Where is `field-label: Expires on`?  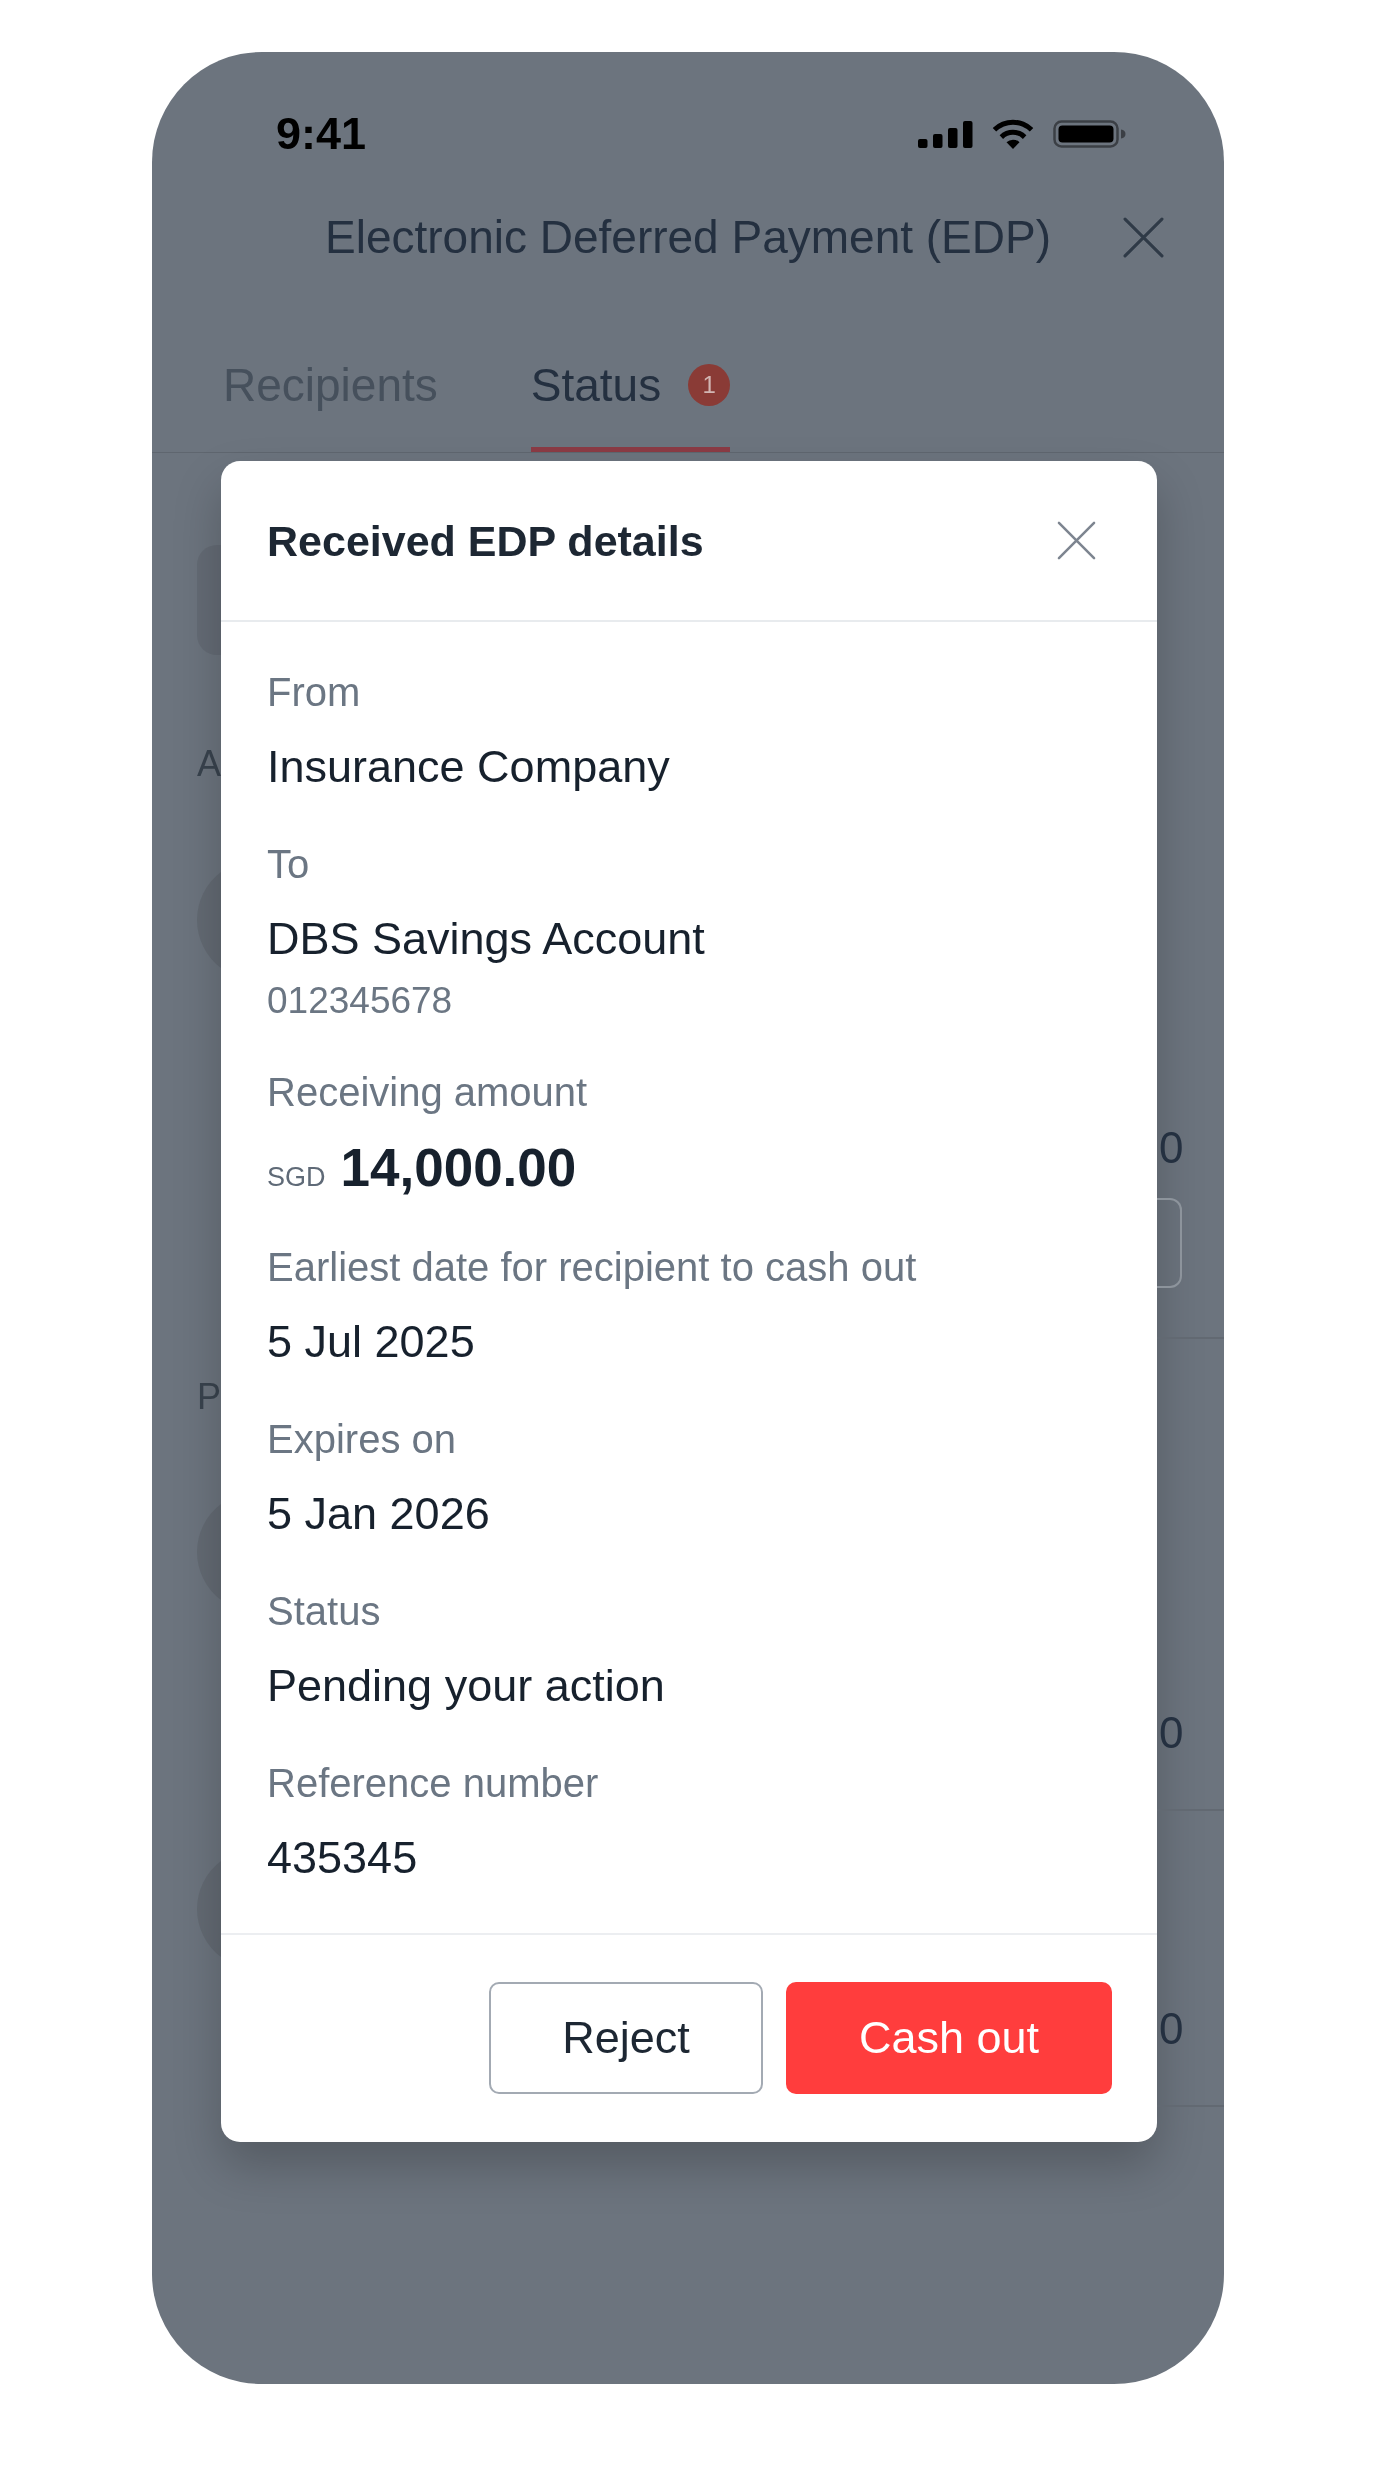 field-label: Expires on is located at coordinates (362, 1439).